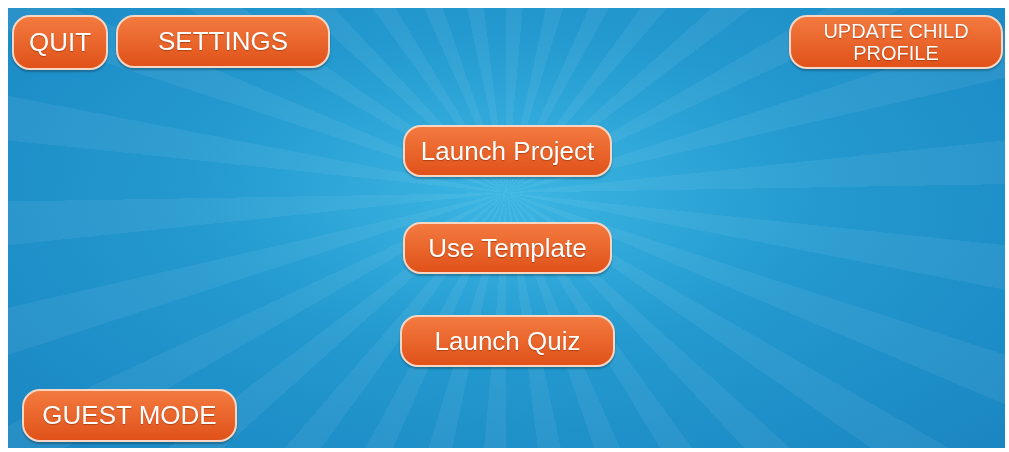 This screenshot has width=1009, height=452. I want to click on action-button: Launch Project, so click(507, 151).